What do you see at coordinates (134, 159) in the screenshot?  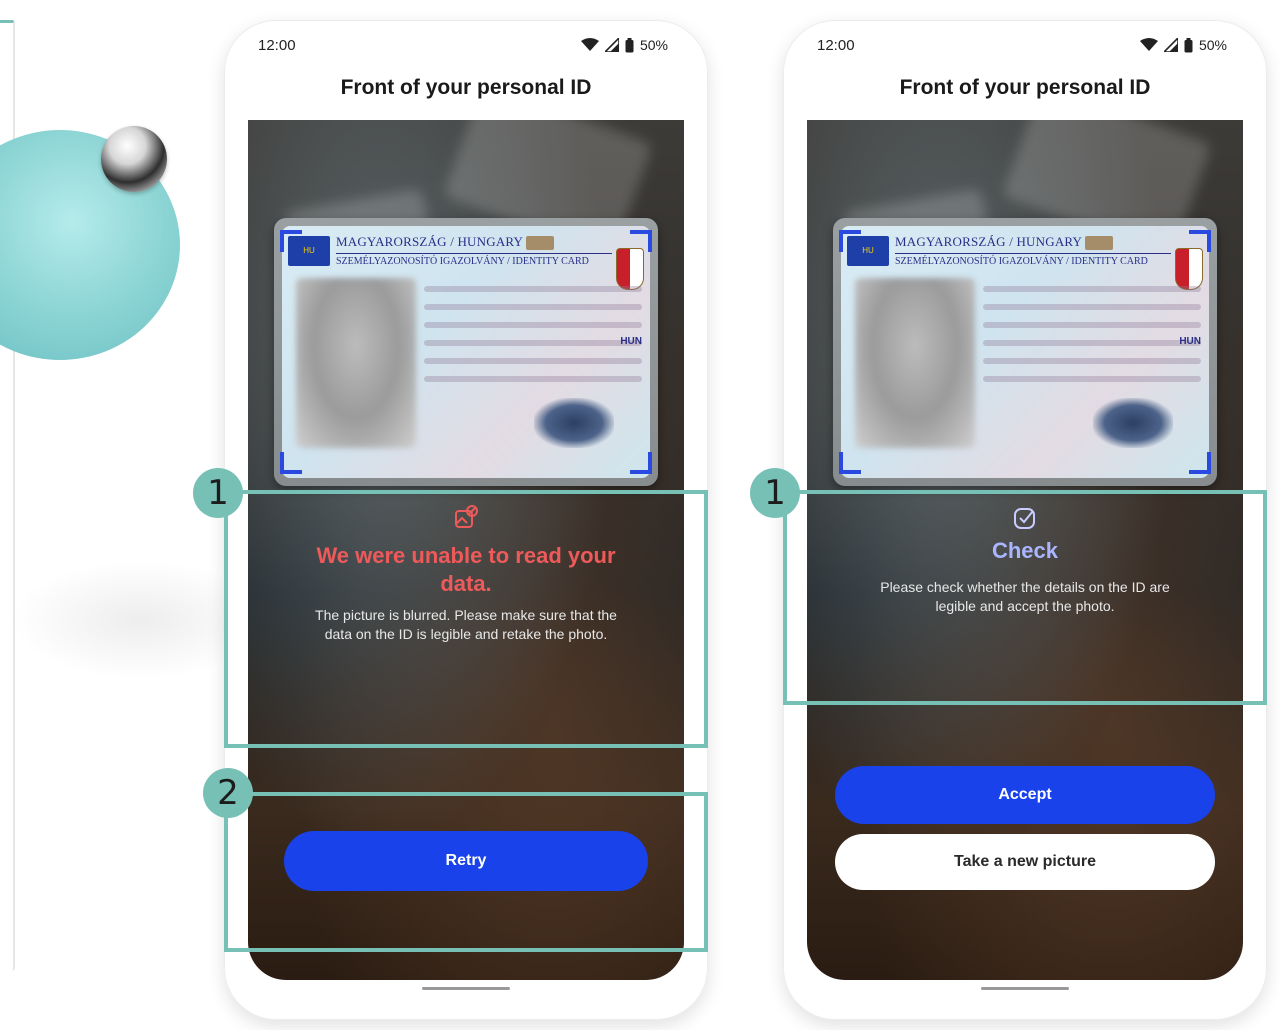 I see `decorative-steel-sphere` at bounding box center [134, 159].